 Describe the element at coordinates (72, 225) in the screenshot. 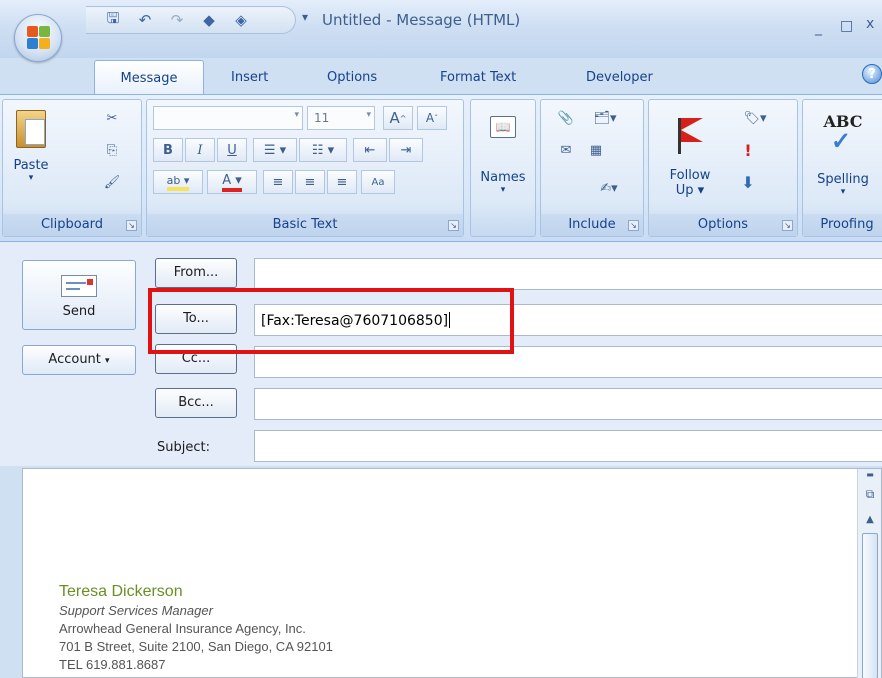

I see `clipboard-group-label: Clipboard` at that location.